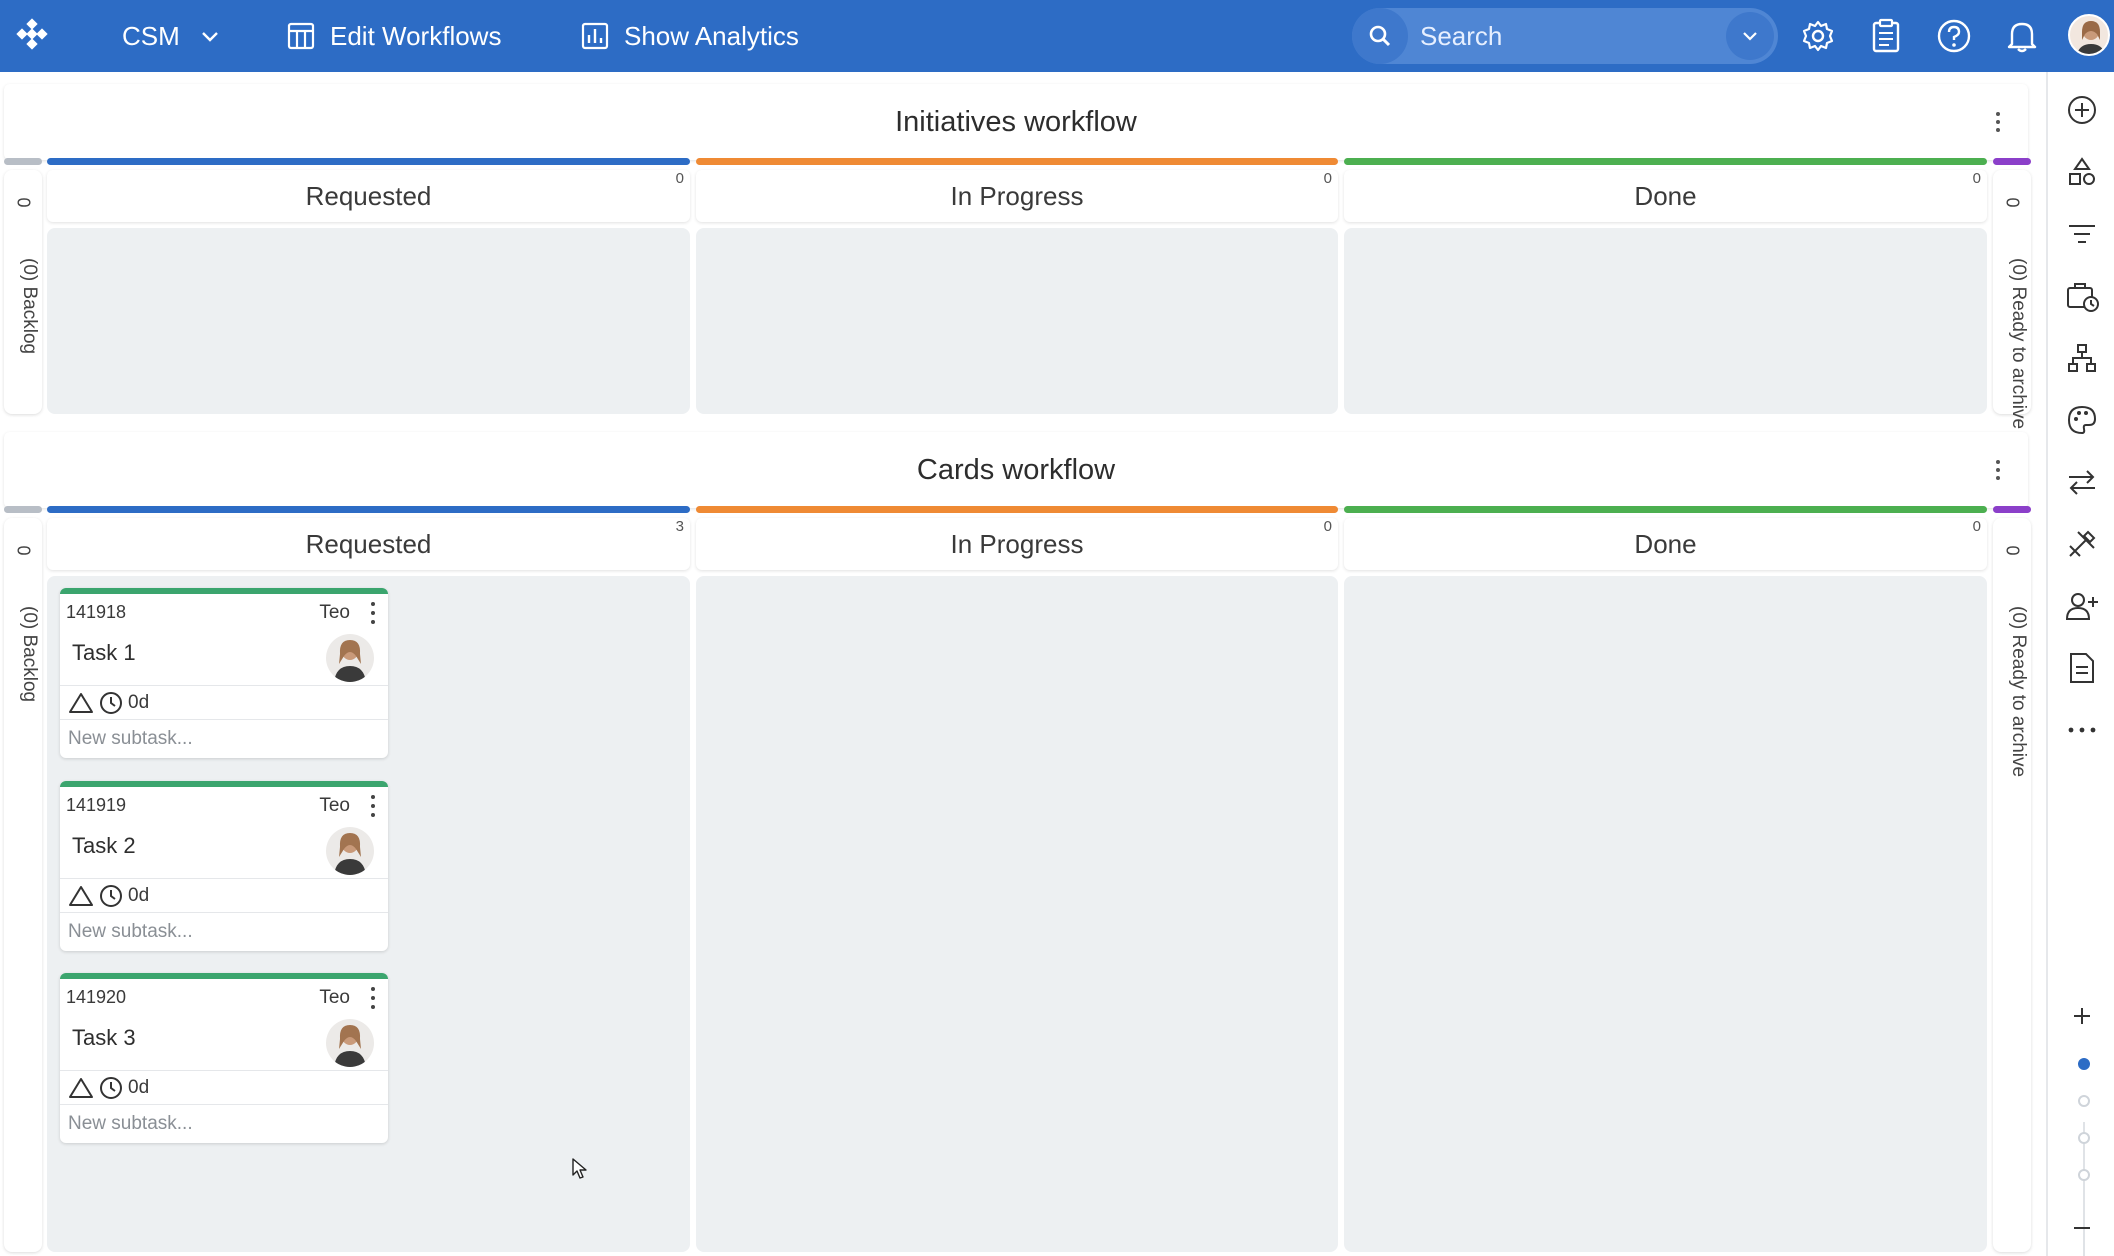 The image size is (2114, 1256). I want to click on edit-workflows-label: Edit Workflows, so click(416, 35).